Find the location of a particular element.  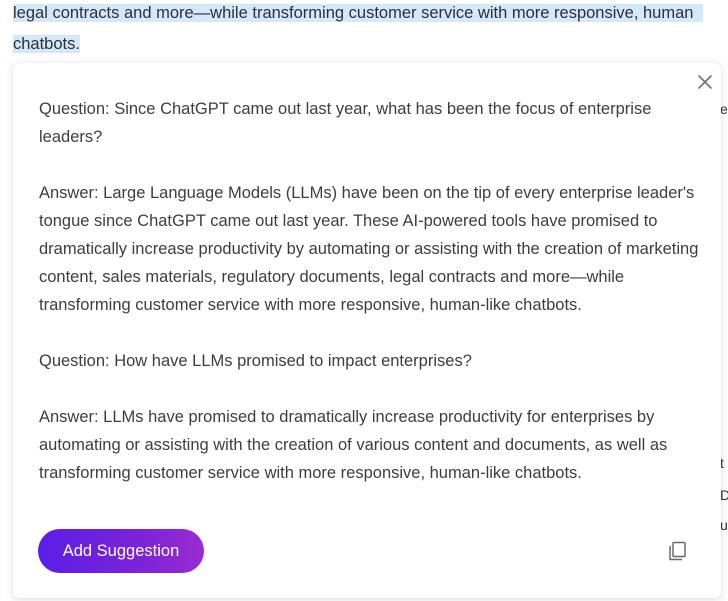

highlighted-text: chatbots. is located at coordinates (46, 44).